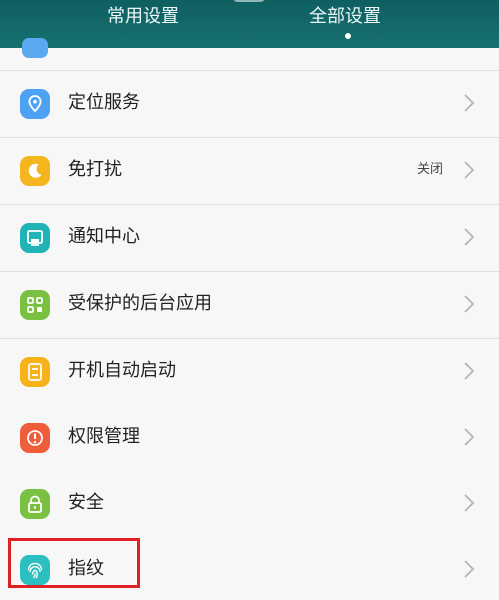  What do you see at coordinates (249, 24) in the screenshot?
I see `settings-header: 常用设置 全部设置` at bounding box center [249, 24].